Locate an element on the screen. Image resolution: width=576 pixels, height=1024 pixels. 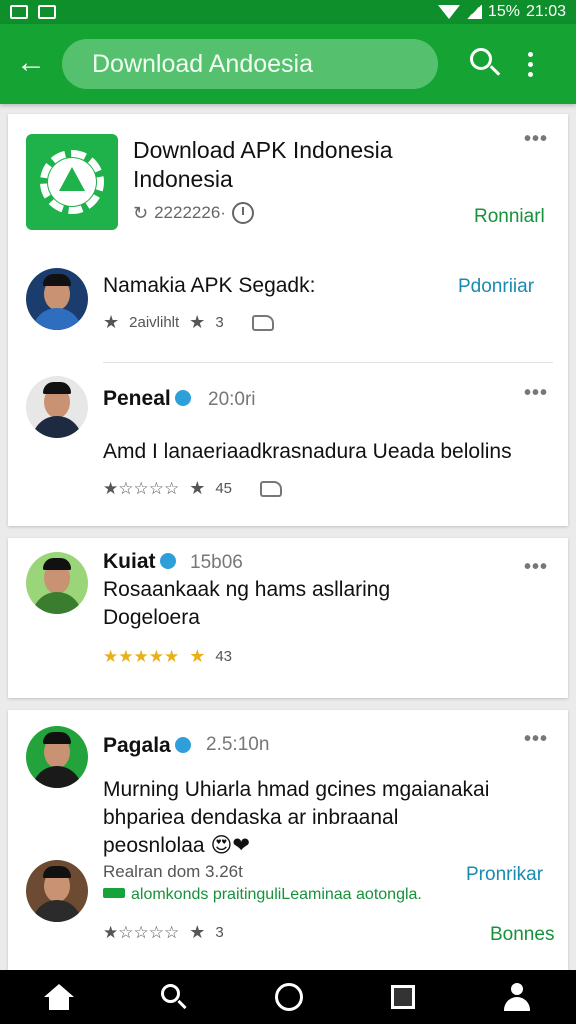
recent-apps-icon is located at coordinates (402, 997).